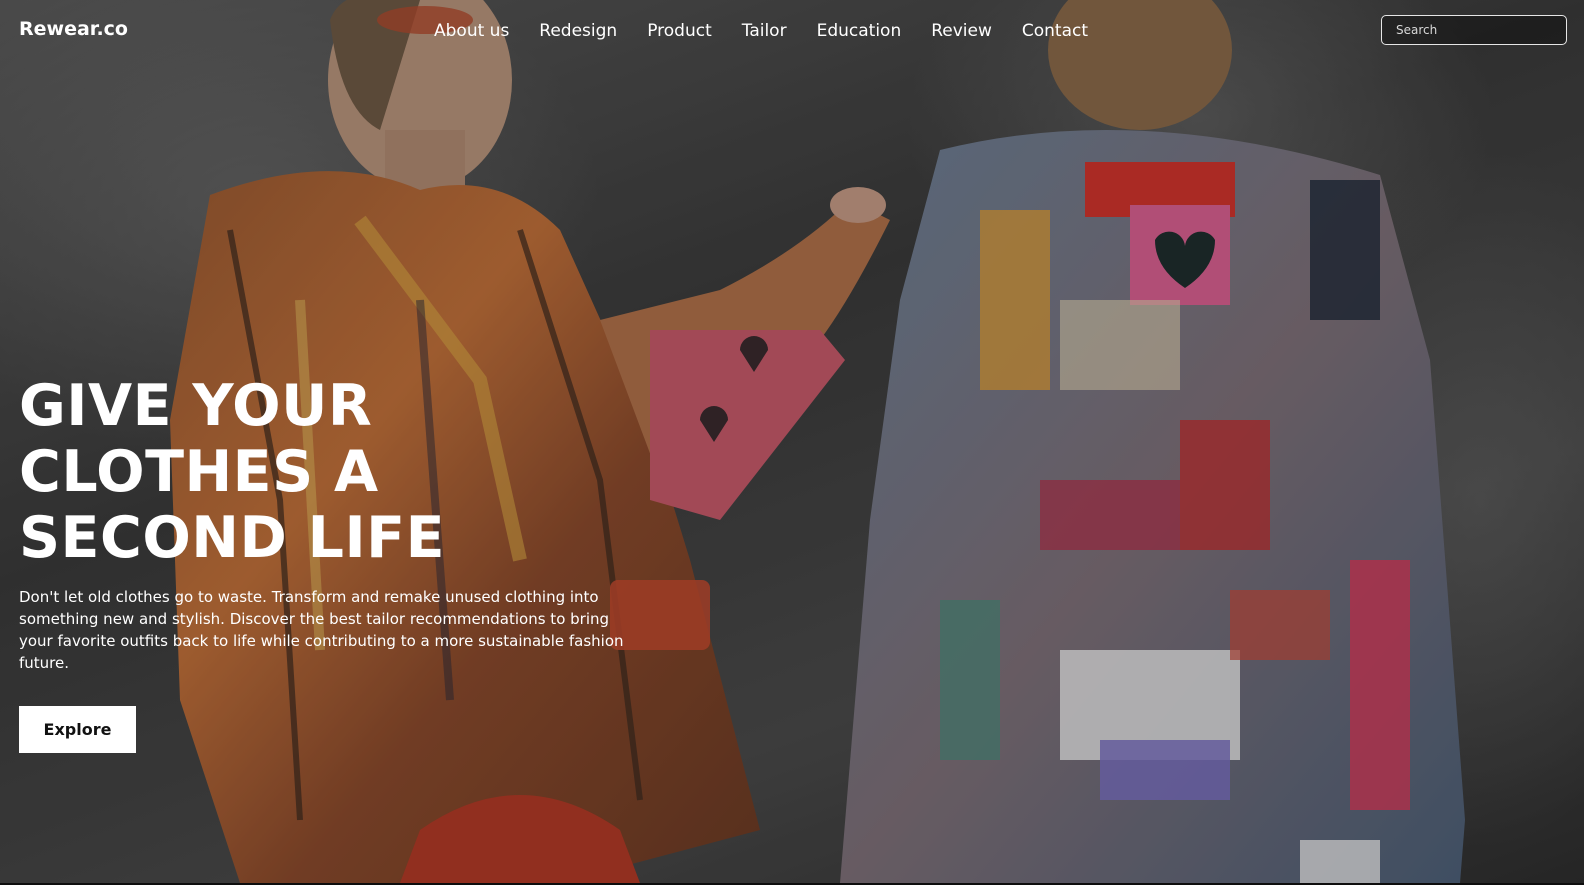 This screenshot has width=1584, height=885. What do you see at coordinates (859, 31) in the screenshot?
I see `nav-item-education: Education` at bounding box center [859, 31].